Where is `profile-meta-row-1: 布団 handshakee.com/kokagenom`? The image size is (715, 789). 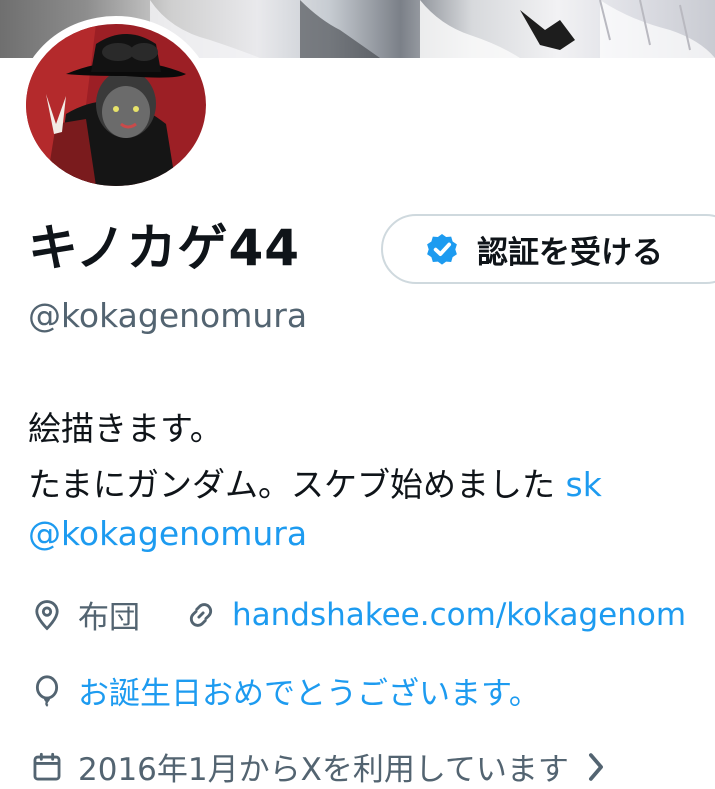
profile-meta-row-1: 布団 handshakee.com/kokagenom is located at coordinates (358, 614).